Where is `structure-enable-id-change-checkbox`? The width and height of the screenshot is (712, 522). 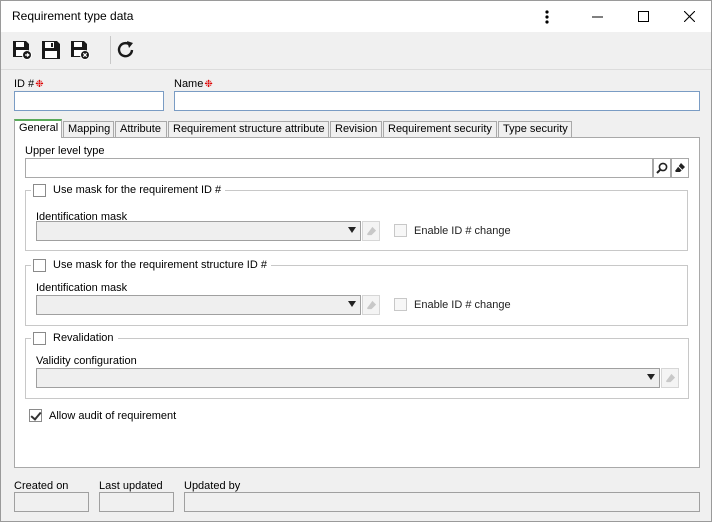
structure-enable-id-change-checkbox is located at coordinates (400, 304).